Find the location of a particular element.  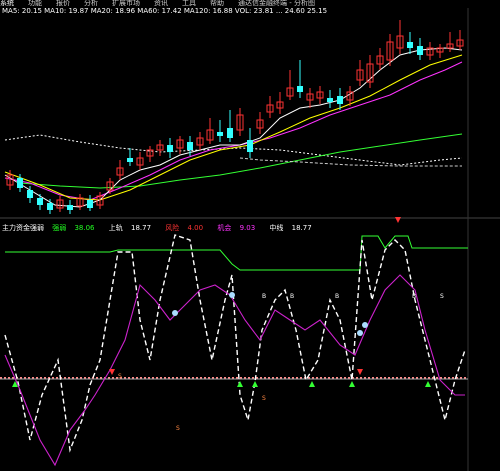

upper-band-line is located at coordinates (236, 253).